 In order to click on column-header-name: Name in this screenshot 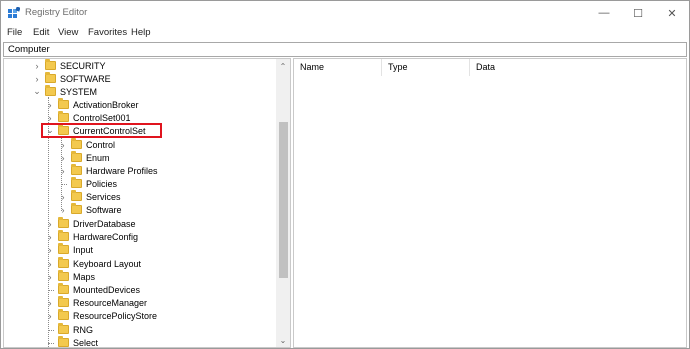, I will do `click(338, 67)`.